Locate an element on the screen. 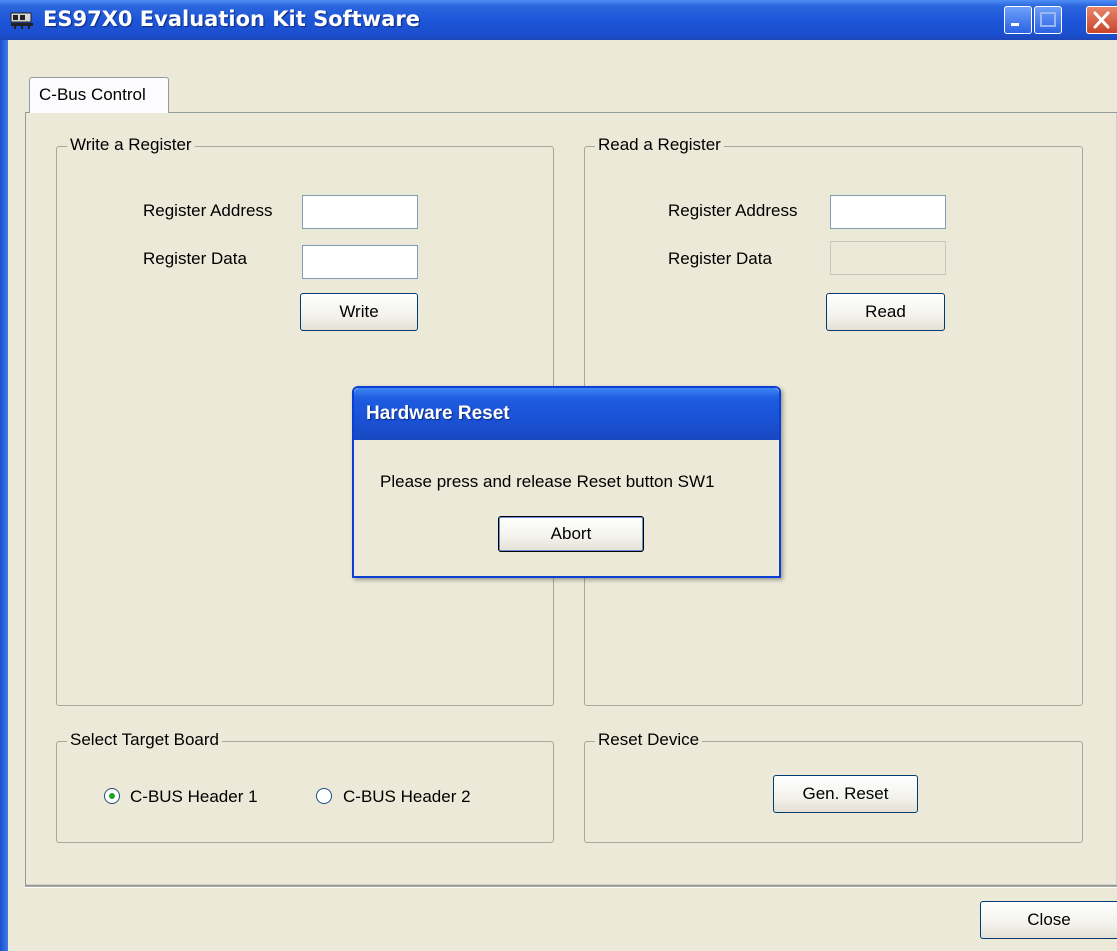  target-group-title: Select Target Board is located at coordinates (144, 740).